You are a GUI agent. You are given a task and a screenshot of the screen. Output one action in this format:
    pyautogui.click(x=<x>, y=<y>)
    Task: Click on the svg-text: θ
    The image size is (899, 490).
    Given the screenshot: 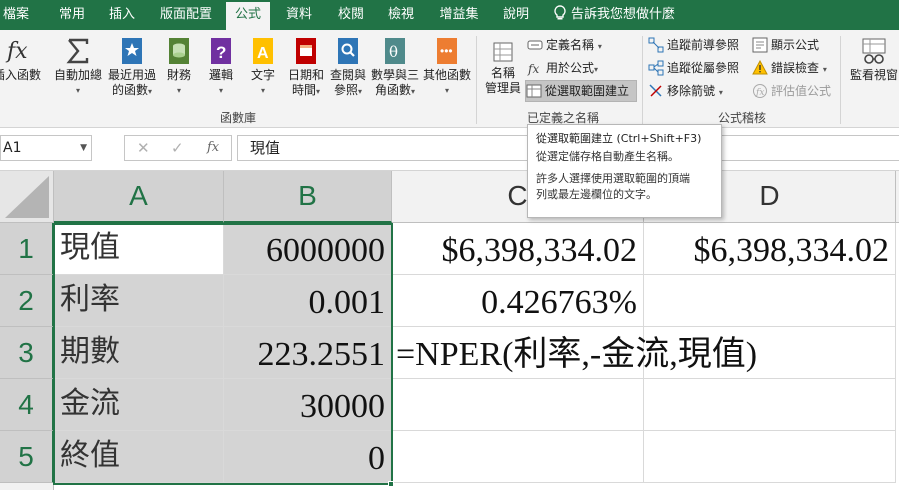 What is the action you would take?
    pyautogui.click(x=393, y=52)
    